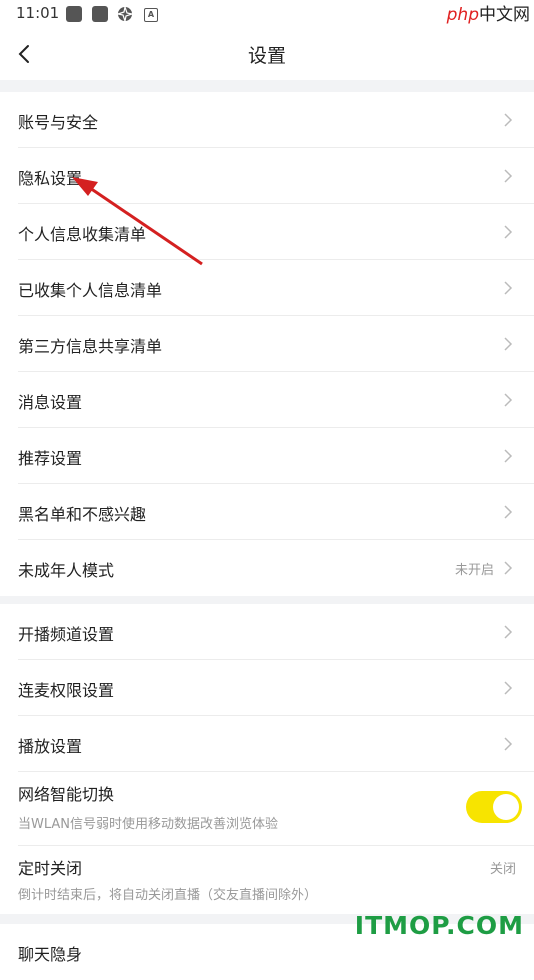  Describe the element at coordinates (439, 925) in the screenshot. I see `watermark-itmop: ITMOP.COM` at that location.